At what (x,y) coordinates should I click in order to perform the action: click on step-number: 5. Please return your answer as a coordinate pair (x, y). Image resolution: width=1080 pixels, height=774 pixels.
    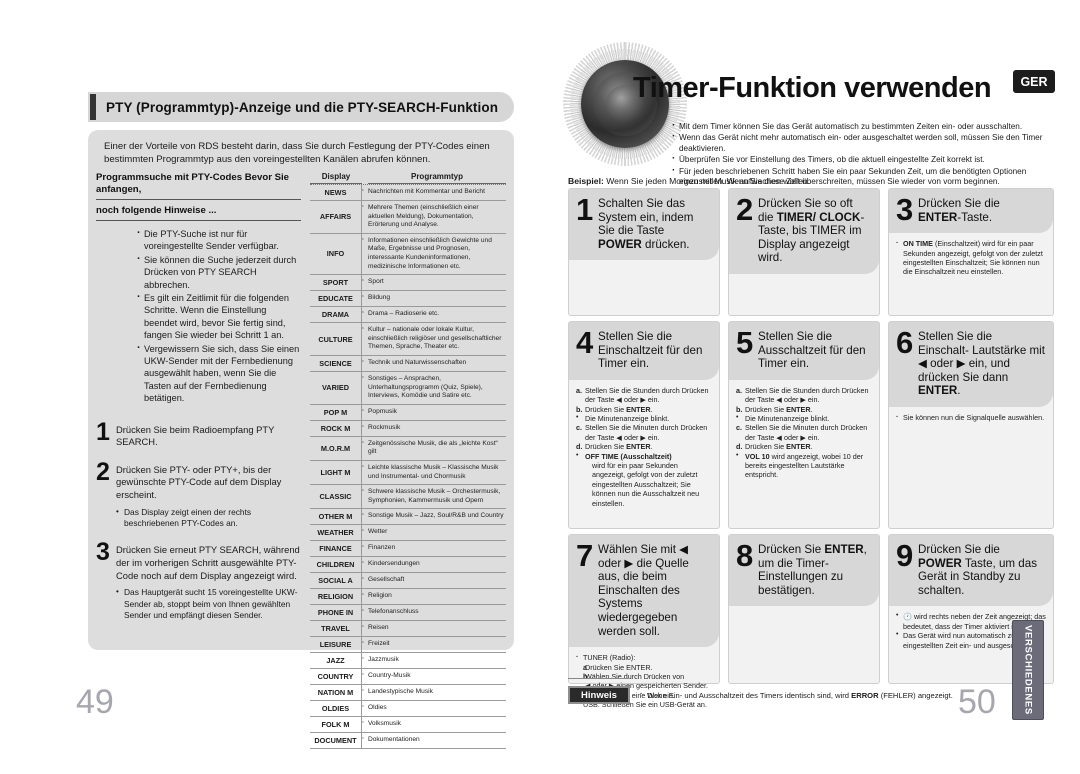
    Looking at the image, I should click on (745, 342).